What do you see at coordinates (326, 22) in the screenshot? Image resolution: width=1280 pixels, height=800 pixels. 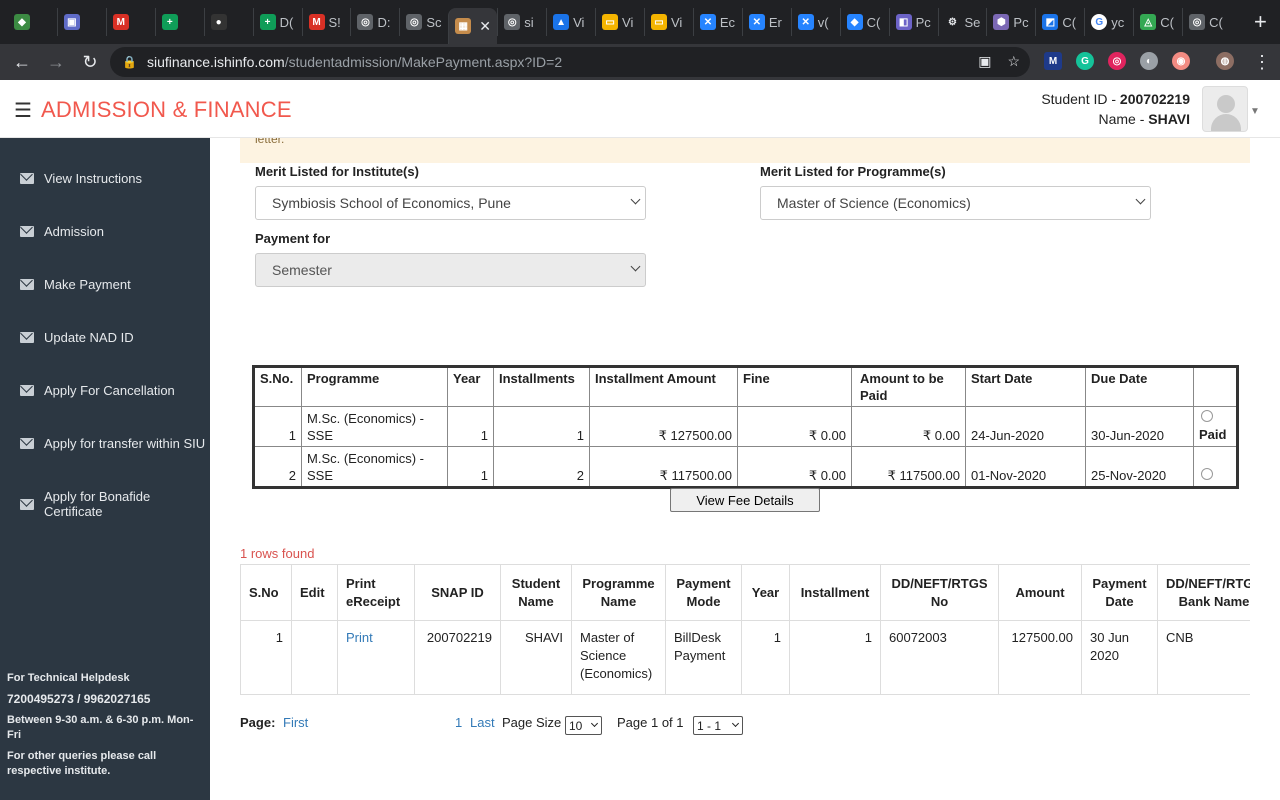 I see `browser-tab: M S!` at bounding box center [326, 22].